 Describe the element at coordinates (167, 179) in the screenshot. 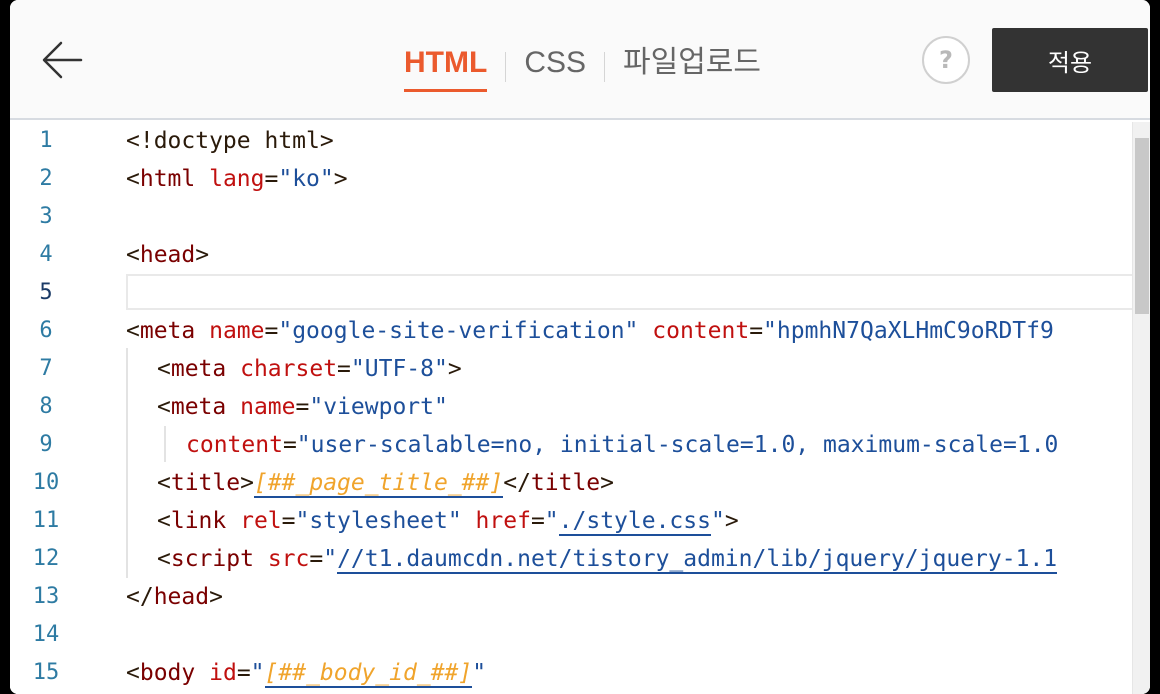

I see `code-token: html` at that location.